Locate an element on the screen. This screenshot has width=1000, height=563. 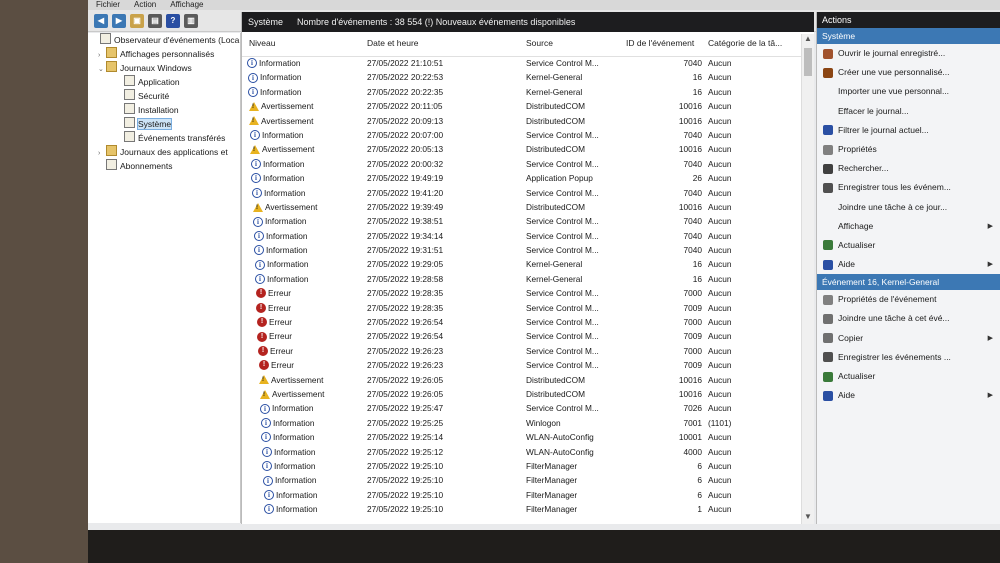
folder-up-icon: ▣ is located at coordinates (137, 20).